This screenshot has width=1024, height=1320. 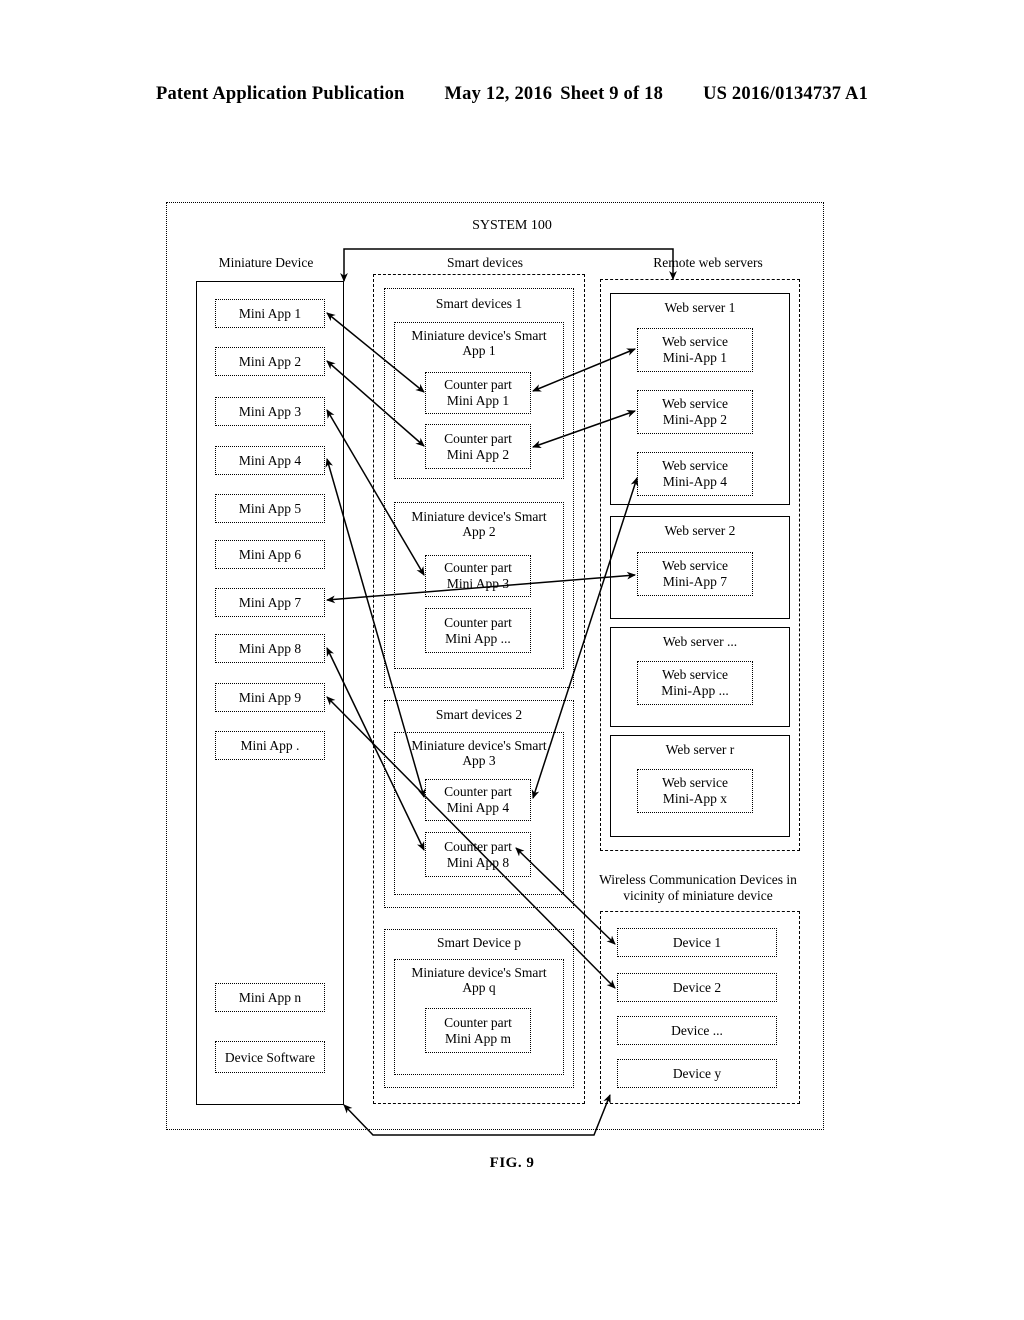 I want to click on smart-app-q-title: Miniature device's Smart App q, so click(x=479, y=980).